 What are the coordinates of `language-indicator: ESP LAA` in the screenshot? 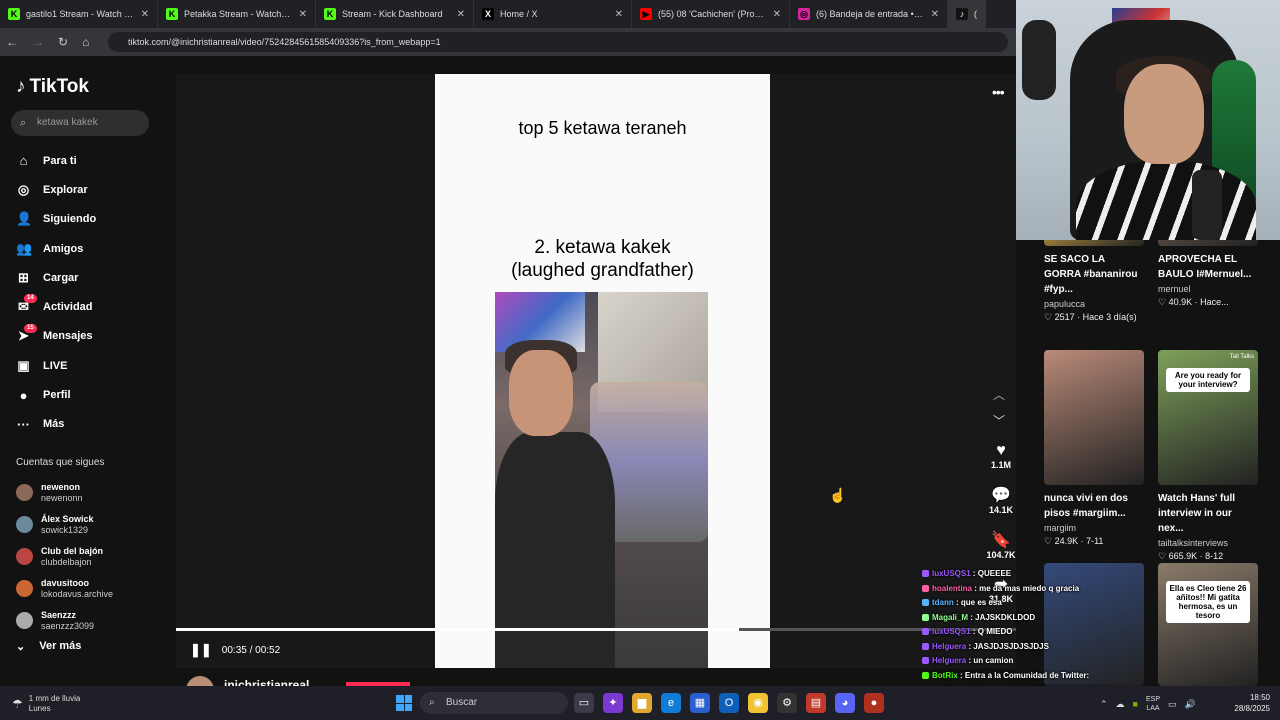 It's located at (1153, 704).